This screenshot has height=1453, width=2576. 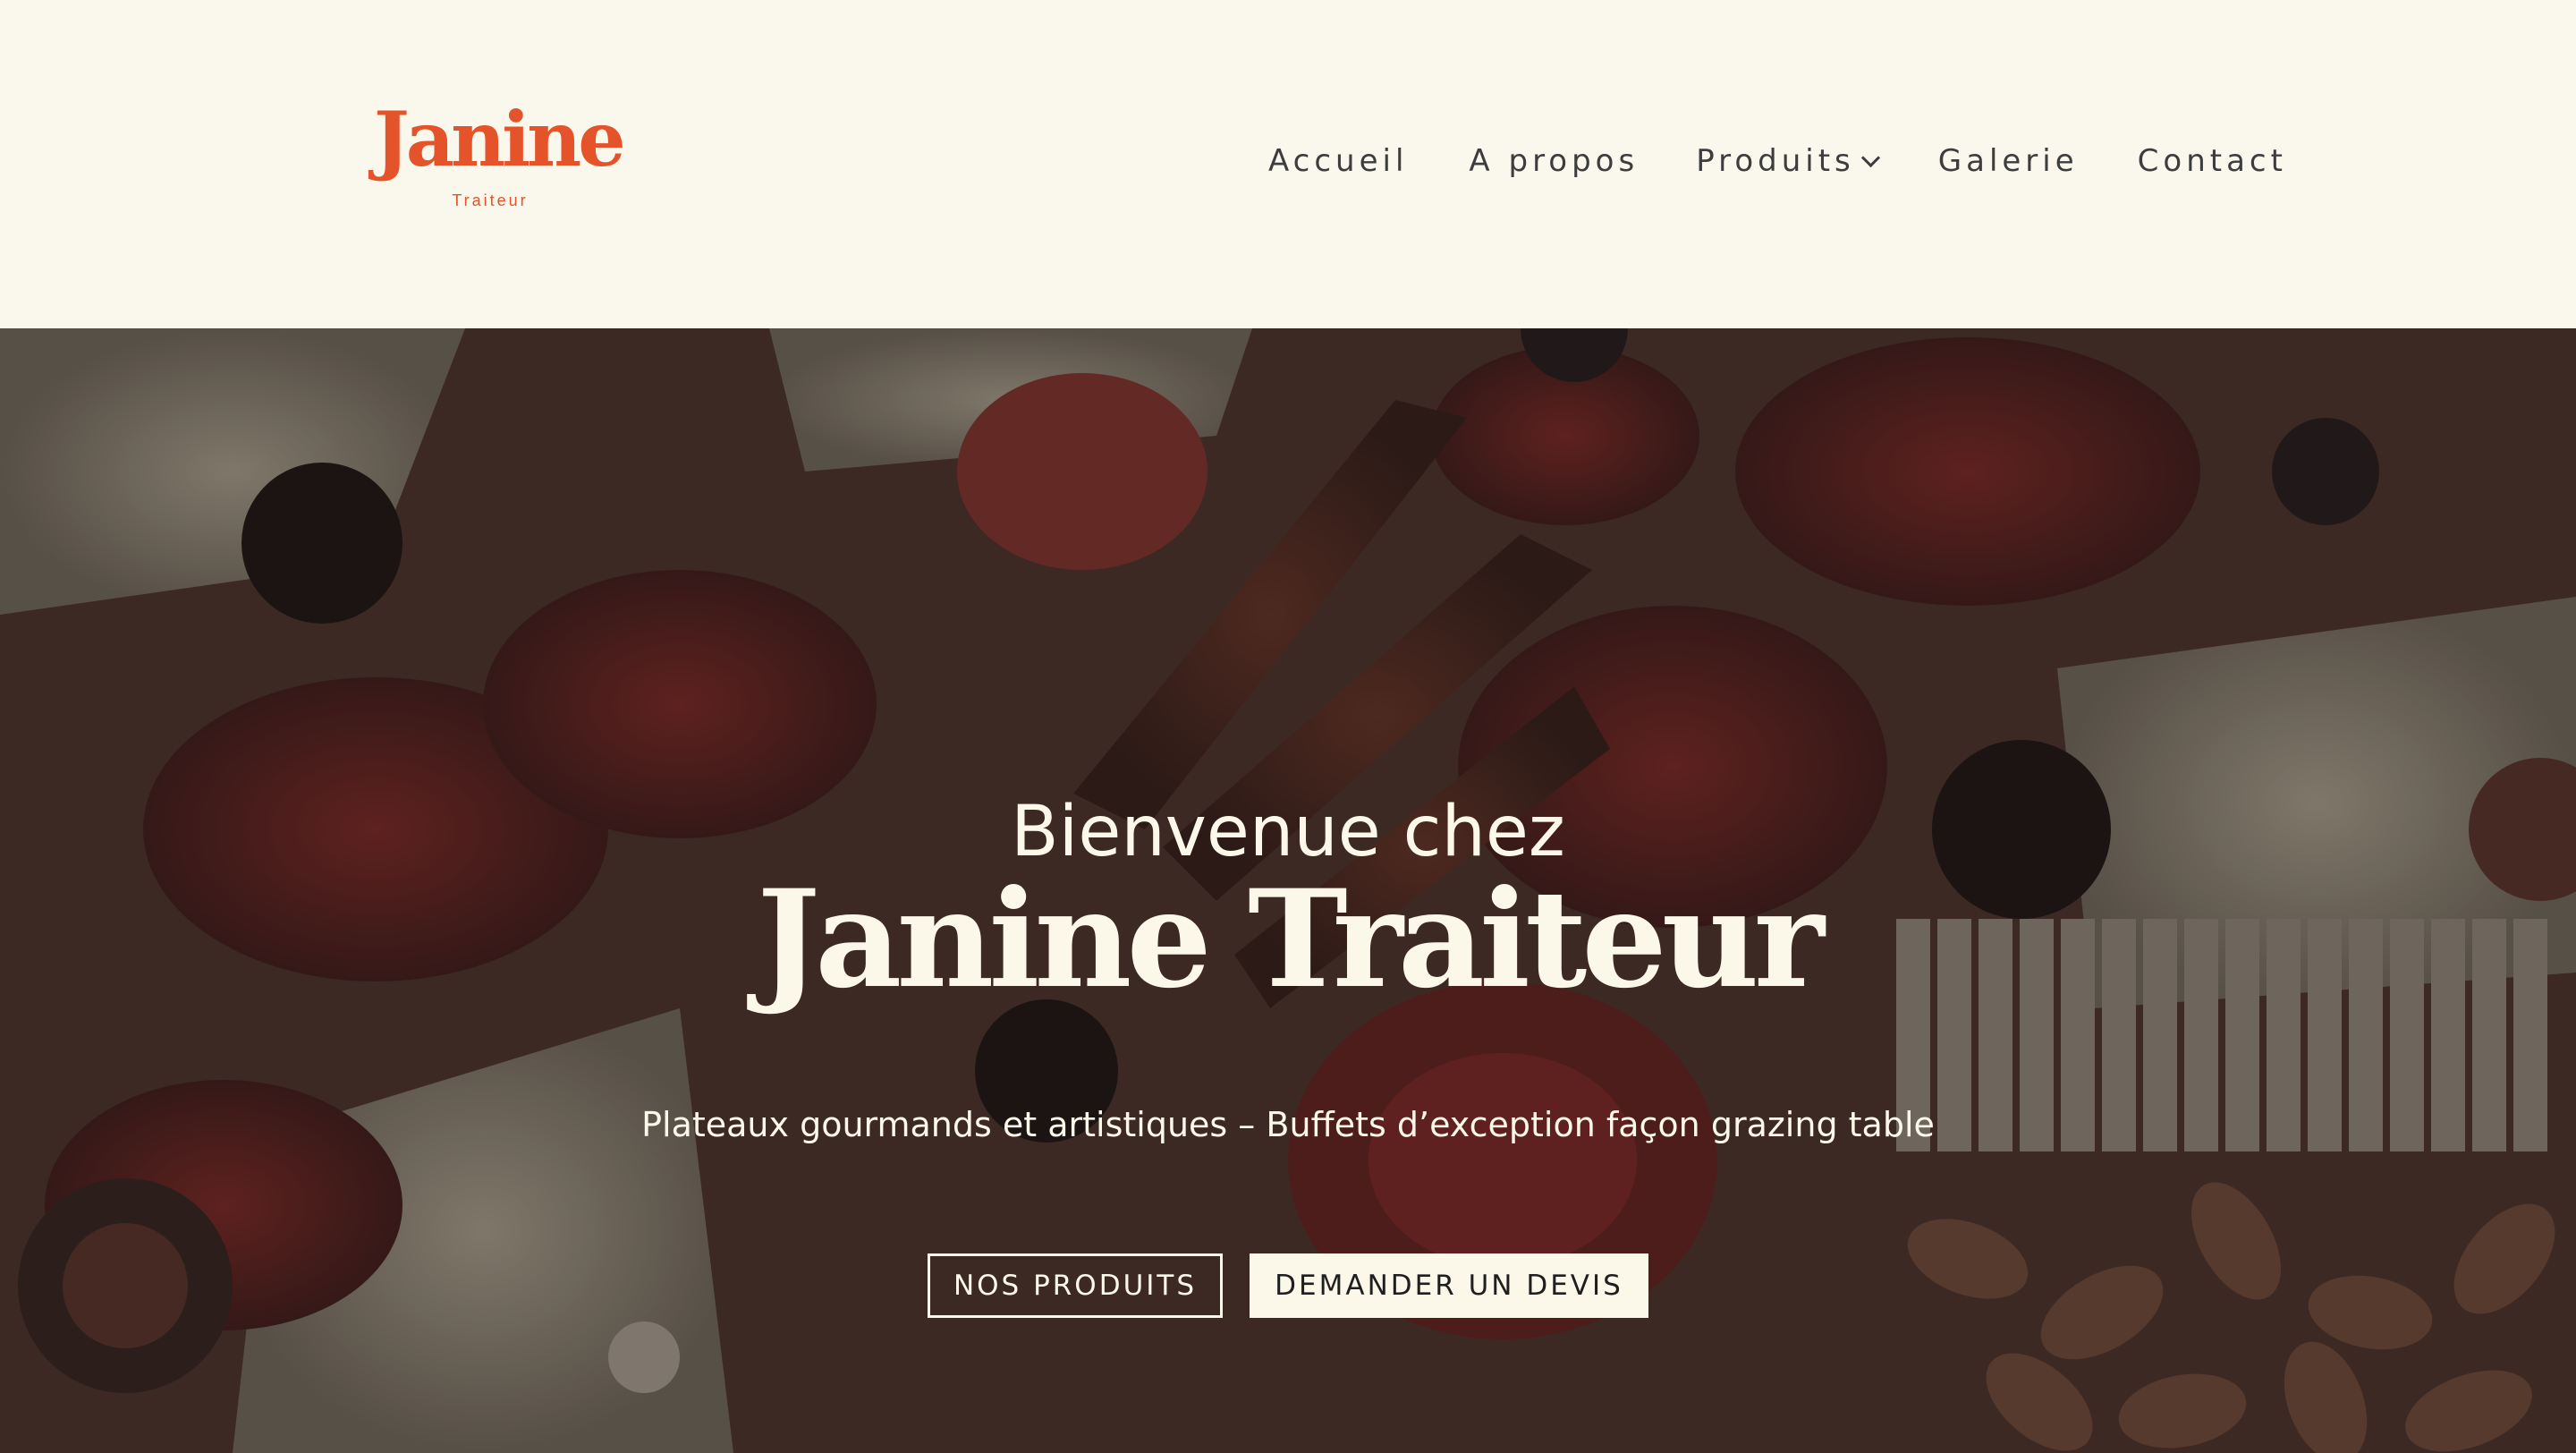 I want to click on nav-item-galerie: Galerie, so click(x=2008, y=161).